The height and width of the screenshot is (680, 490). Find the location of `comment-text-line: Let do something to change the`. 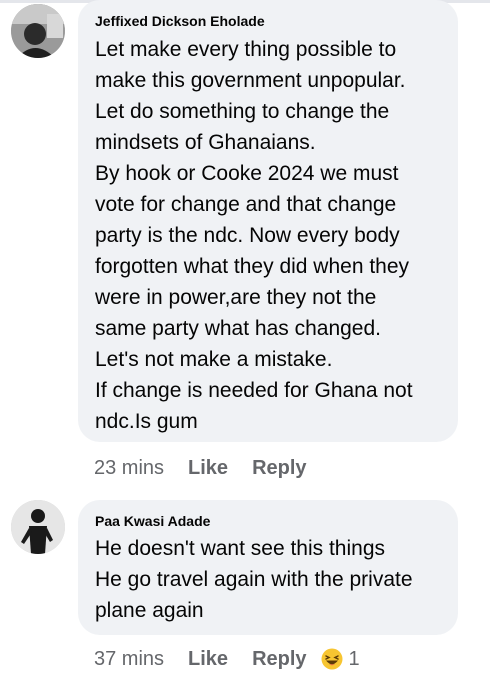

comment-text-line: Let do something to change the is located at coordinates (242, 111).